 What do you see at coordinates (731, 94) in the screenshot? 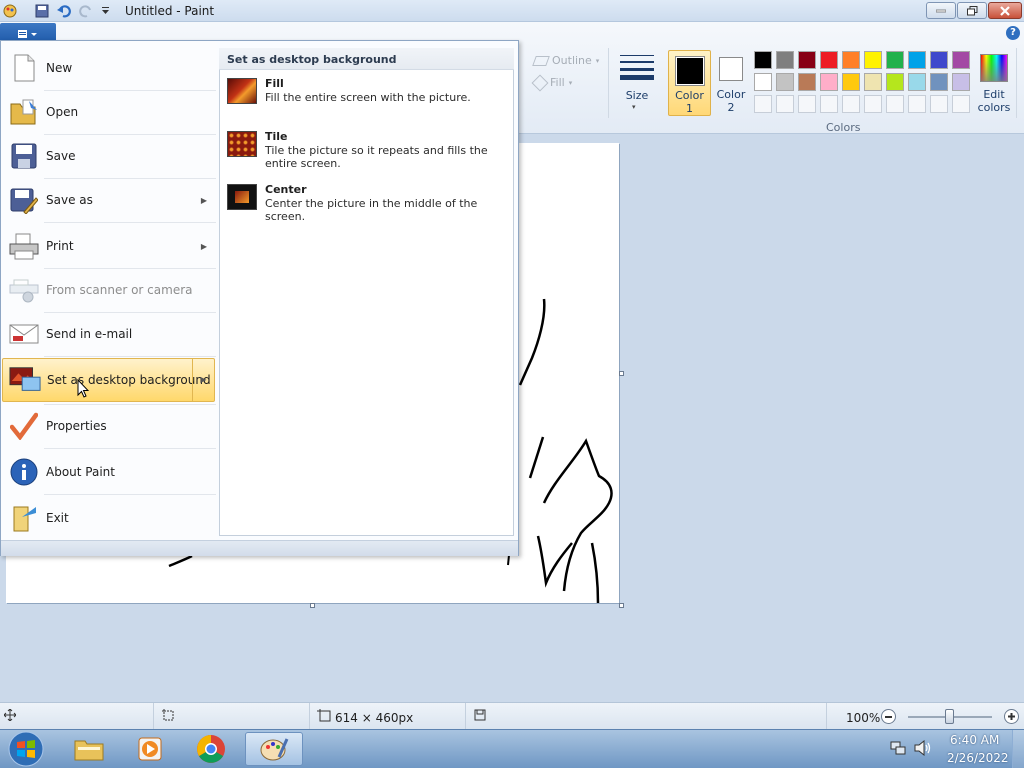
I see `color2-label-line1: Color` at bounding box center [731, 94].